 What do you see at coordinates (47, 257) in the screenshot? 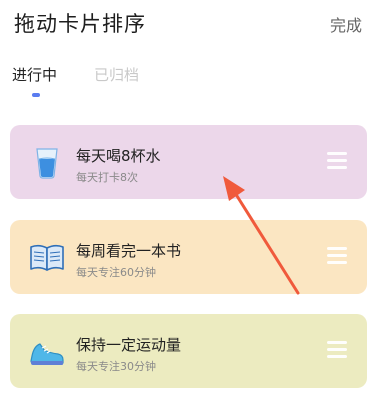
I see `open-book-icon` at bounding box center [47, 257].